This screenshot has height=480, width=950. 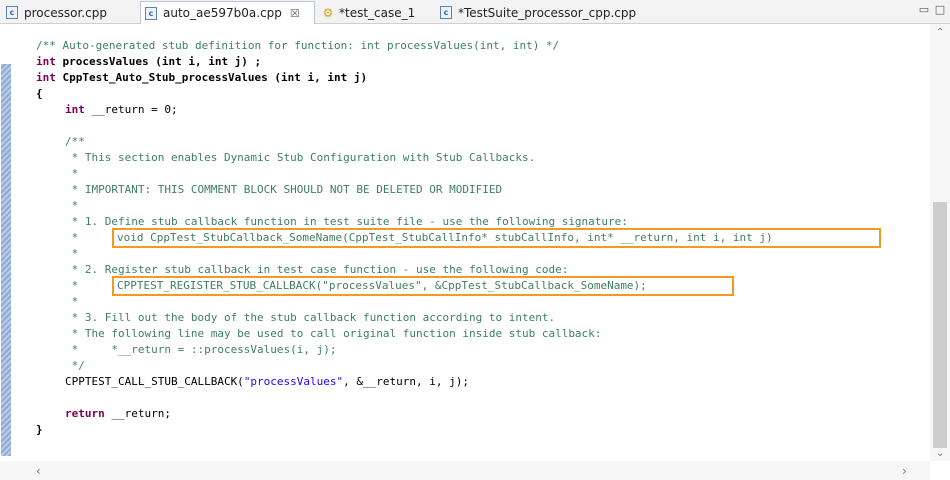 What do you see at coordinates (201, 349) in the screenshot?
I see `code-line-19: * *__return = ::processValues(i, j);` at bounding box center [201, 349].